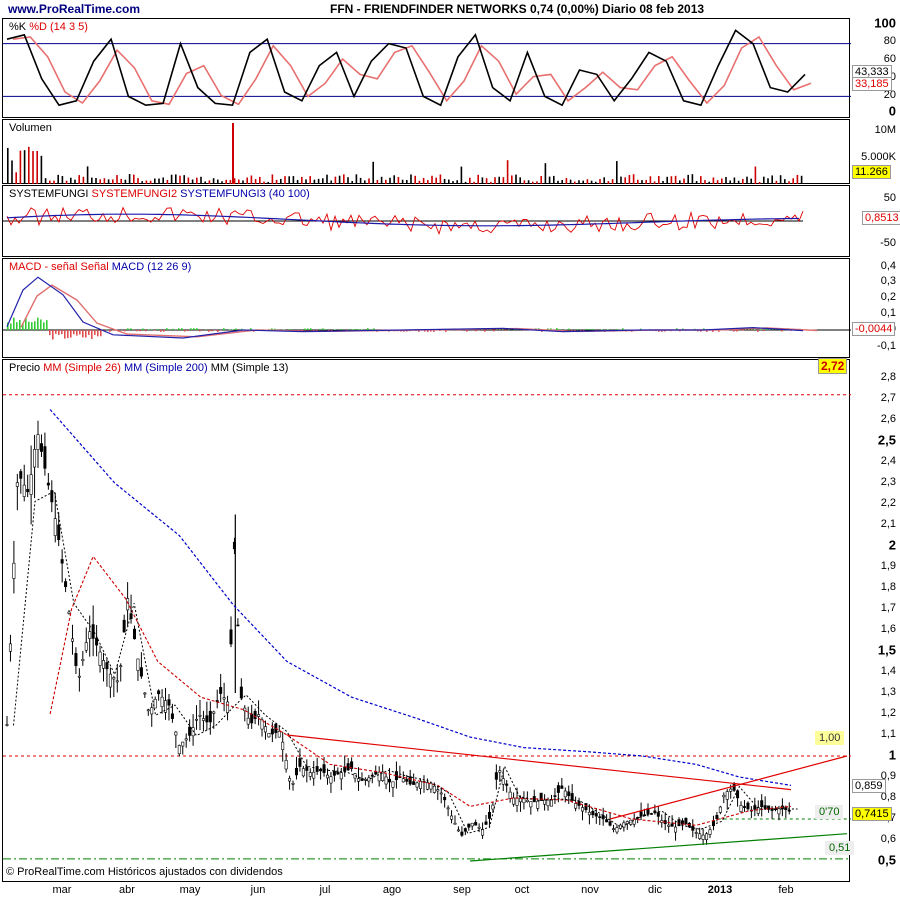 Image resolution: width=900 pixels, height=900 pixels. Describe the element at coordinates (25, 368) in the screenshot. I see `price-label: Precio` at that location.